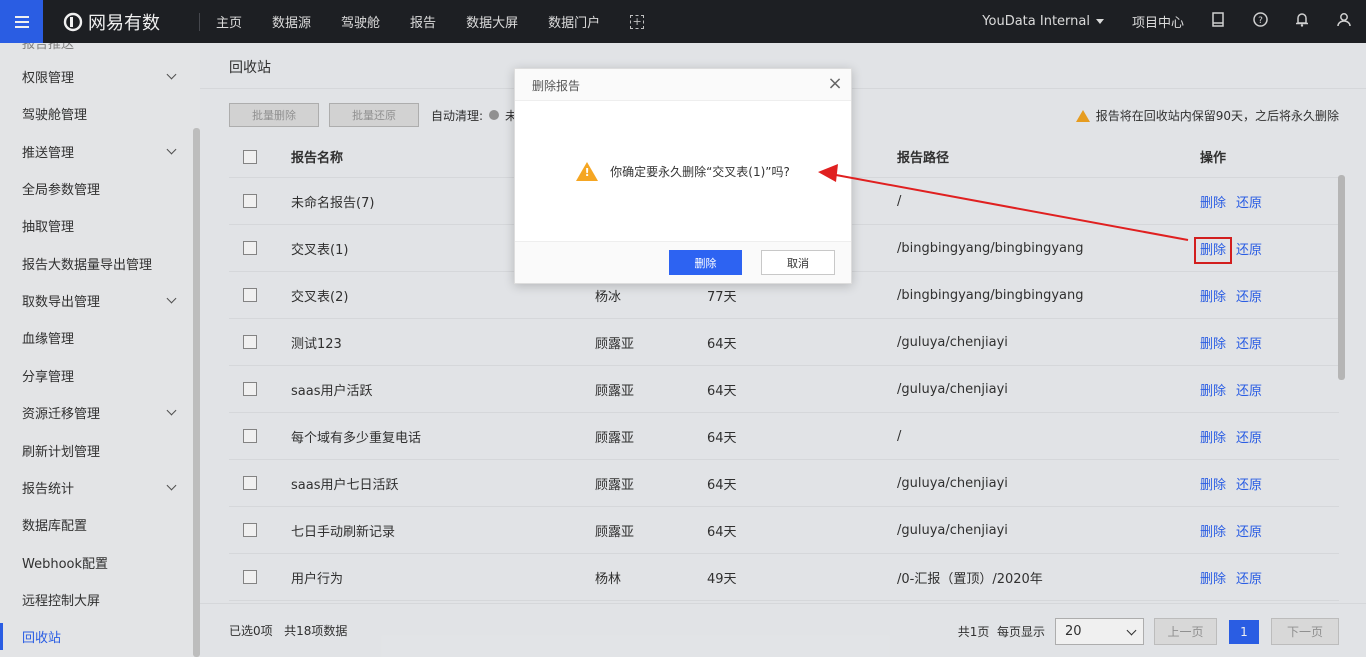  I want to click on delete-report-dialog: 删除报告 × 你确定要永久删除“交叉表(1)”吗? 删除 取消, so click(683, 176).